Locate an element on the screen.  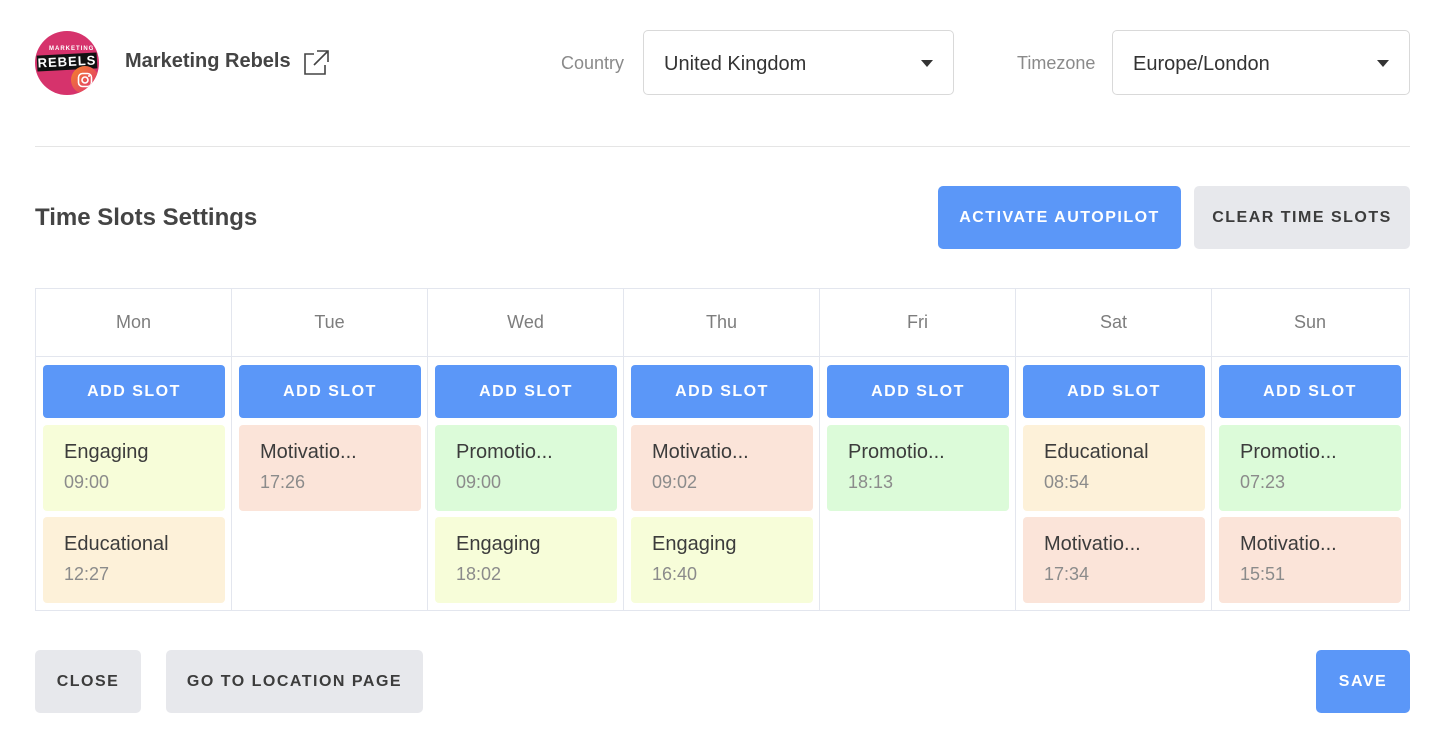
time-slot-card: Motivatio... 17:26 is located at coordinates (330, 468).